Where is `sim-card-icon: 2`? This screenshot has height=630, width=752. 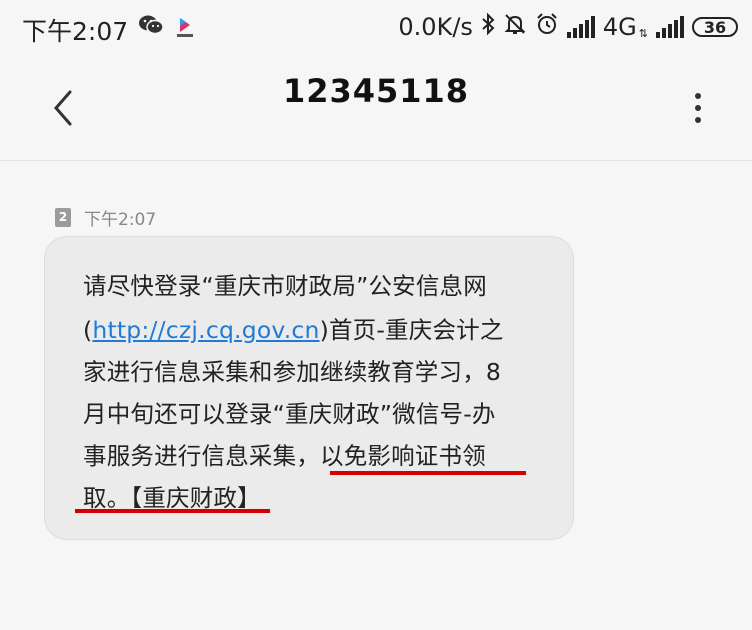
sim-card-icon: 2 is located at coordinates (63, 217).